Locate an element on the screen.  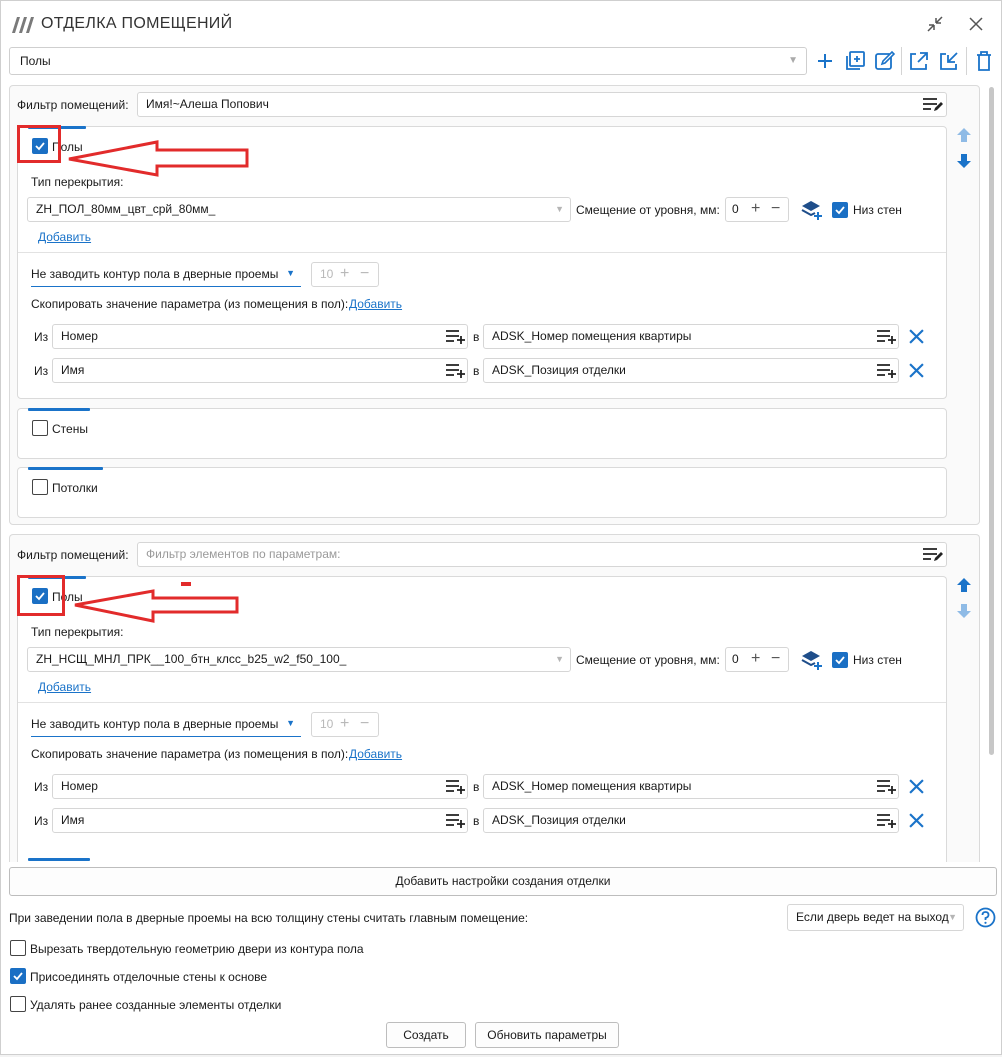
overlap-type-select: ZH_ПОЛ_80мм_цвт_срй_80мм_ ▼ is located at coordinates (299, 209).